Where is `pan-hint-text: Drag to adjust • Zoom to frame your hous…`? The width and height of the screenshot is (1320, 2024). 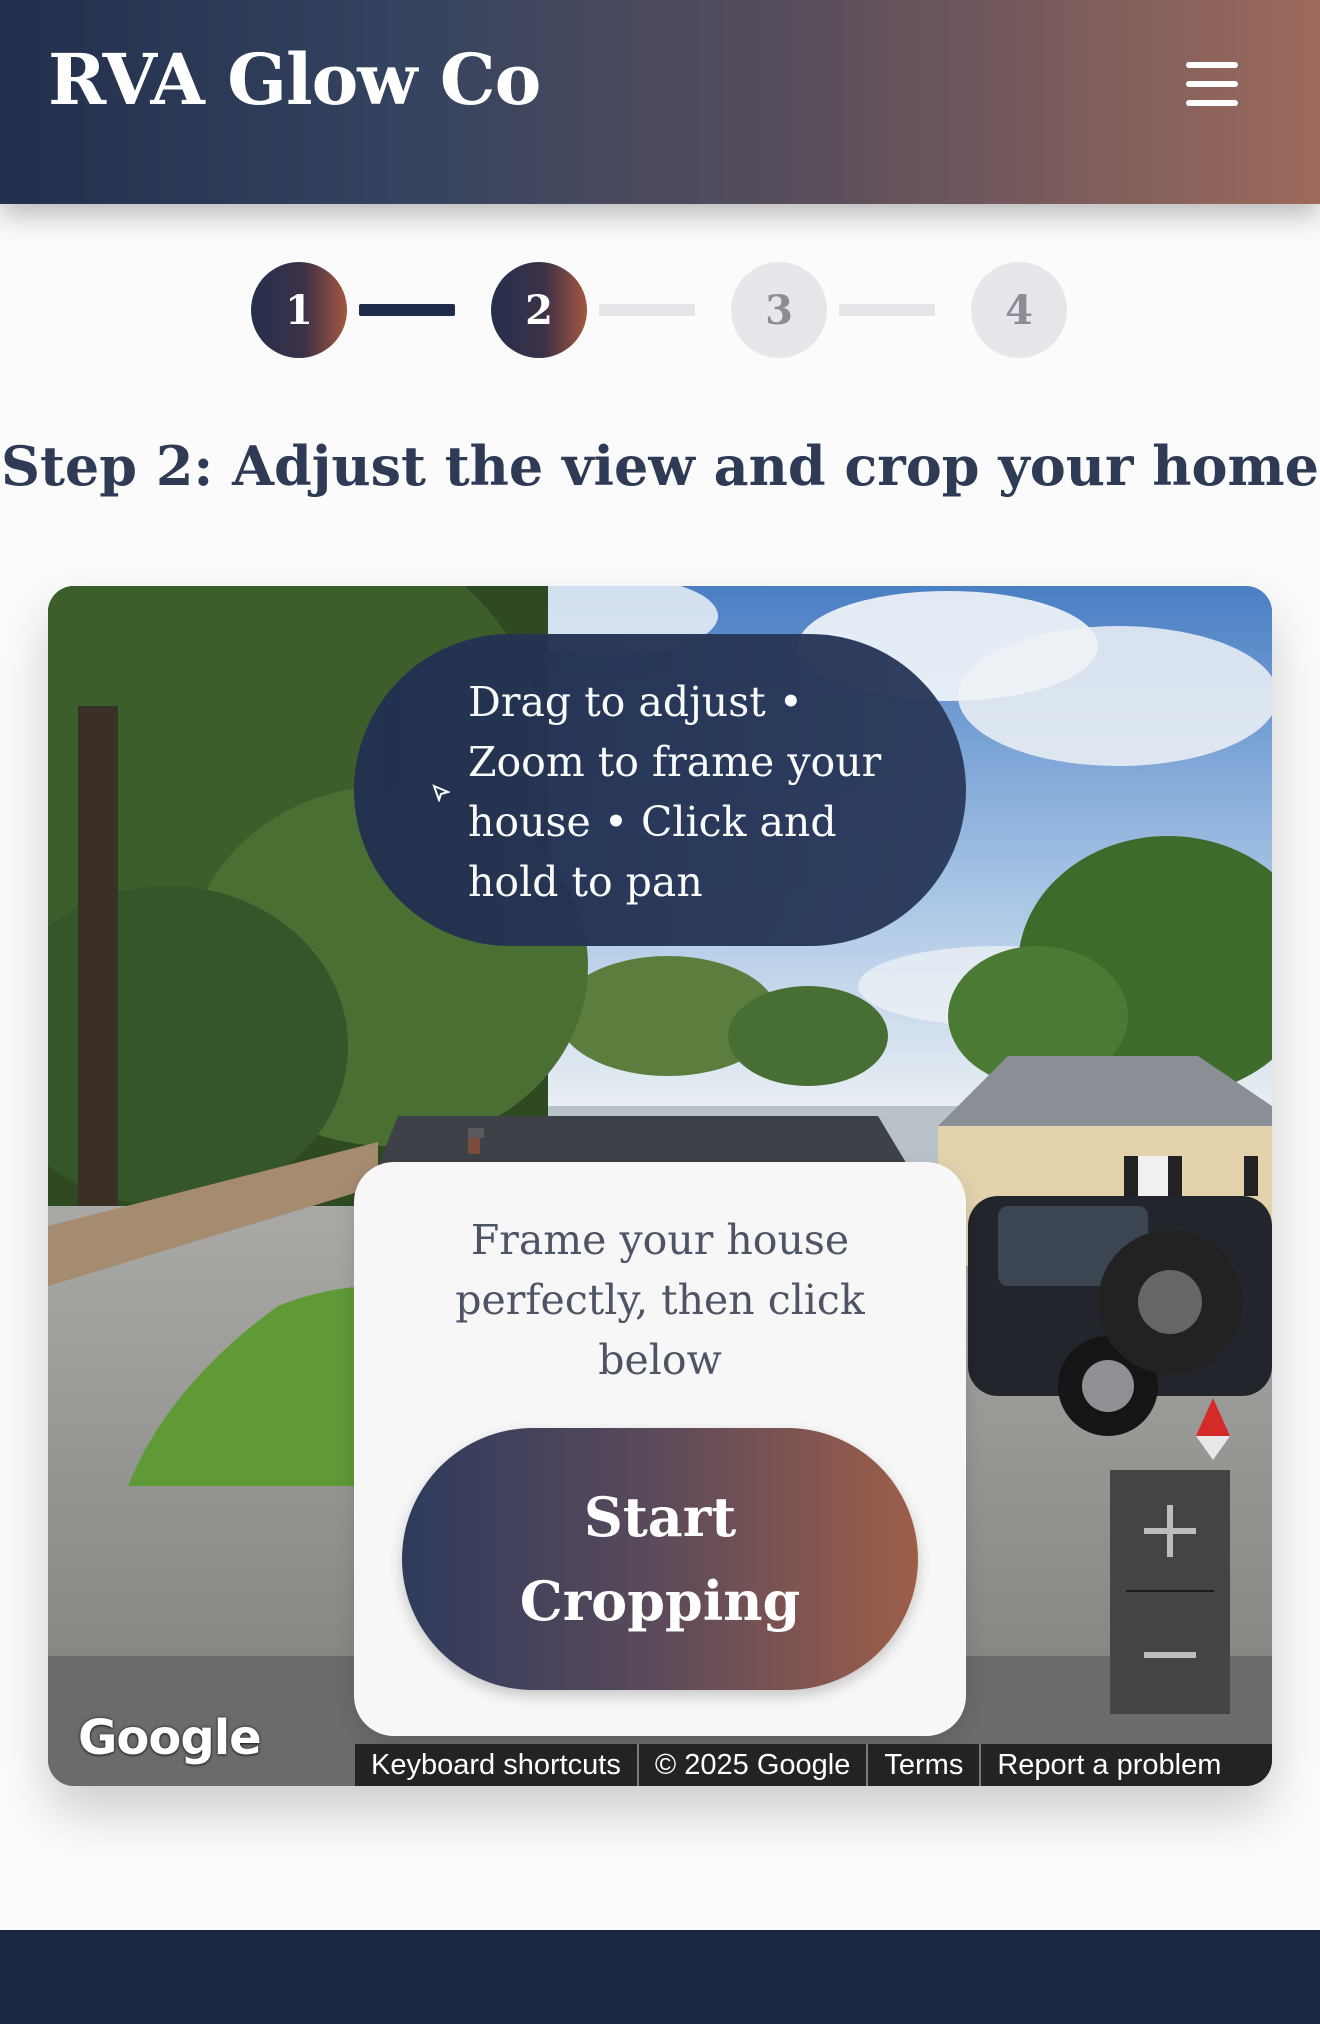
pan-hint-text: Drag to adjust • Zoom to frame your hous… is located at coordinates (675, 792).